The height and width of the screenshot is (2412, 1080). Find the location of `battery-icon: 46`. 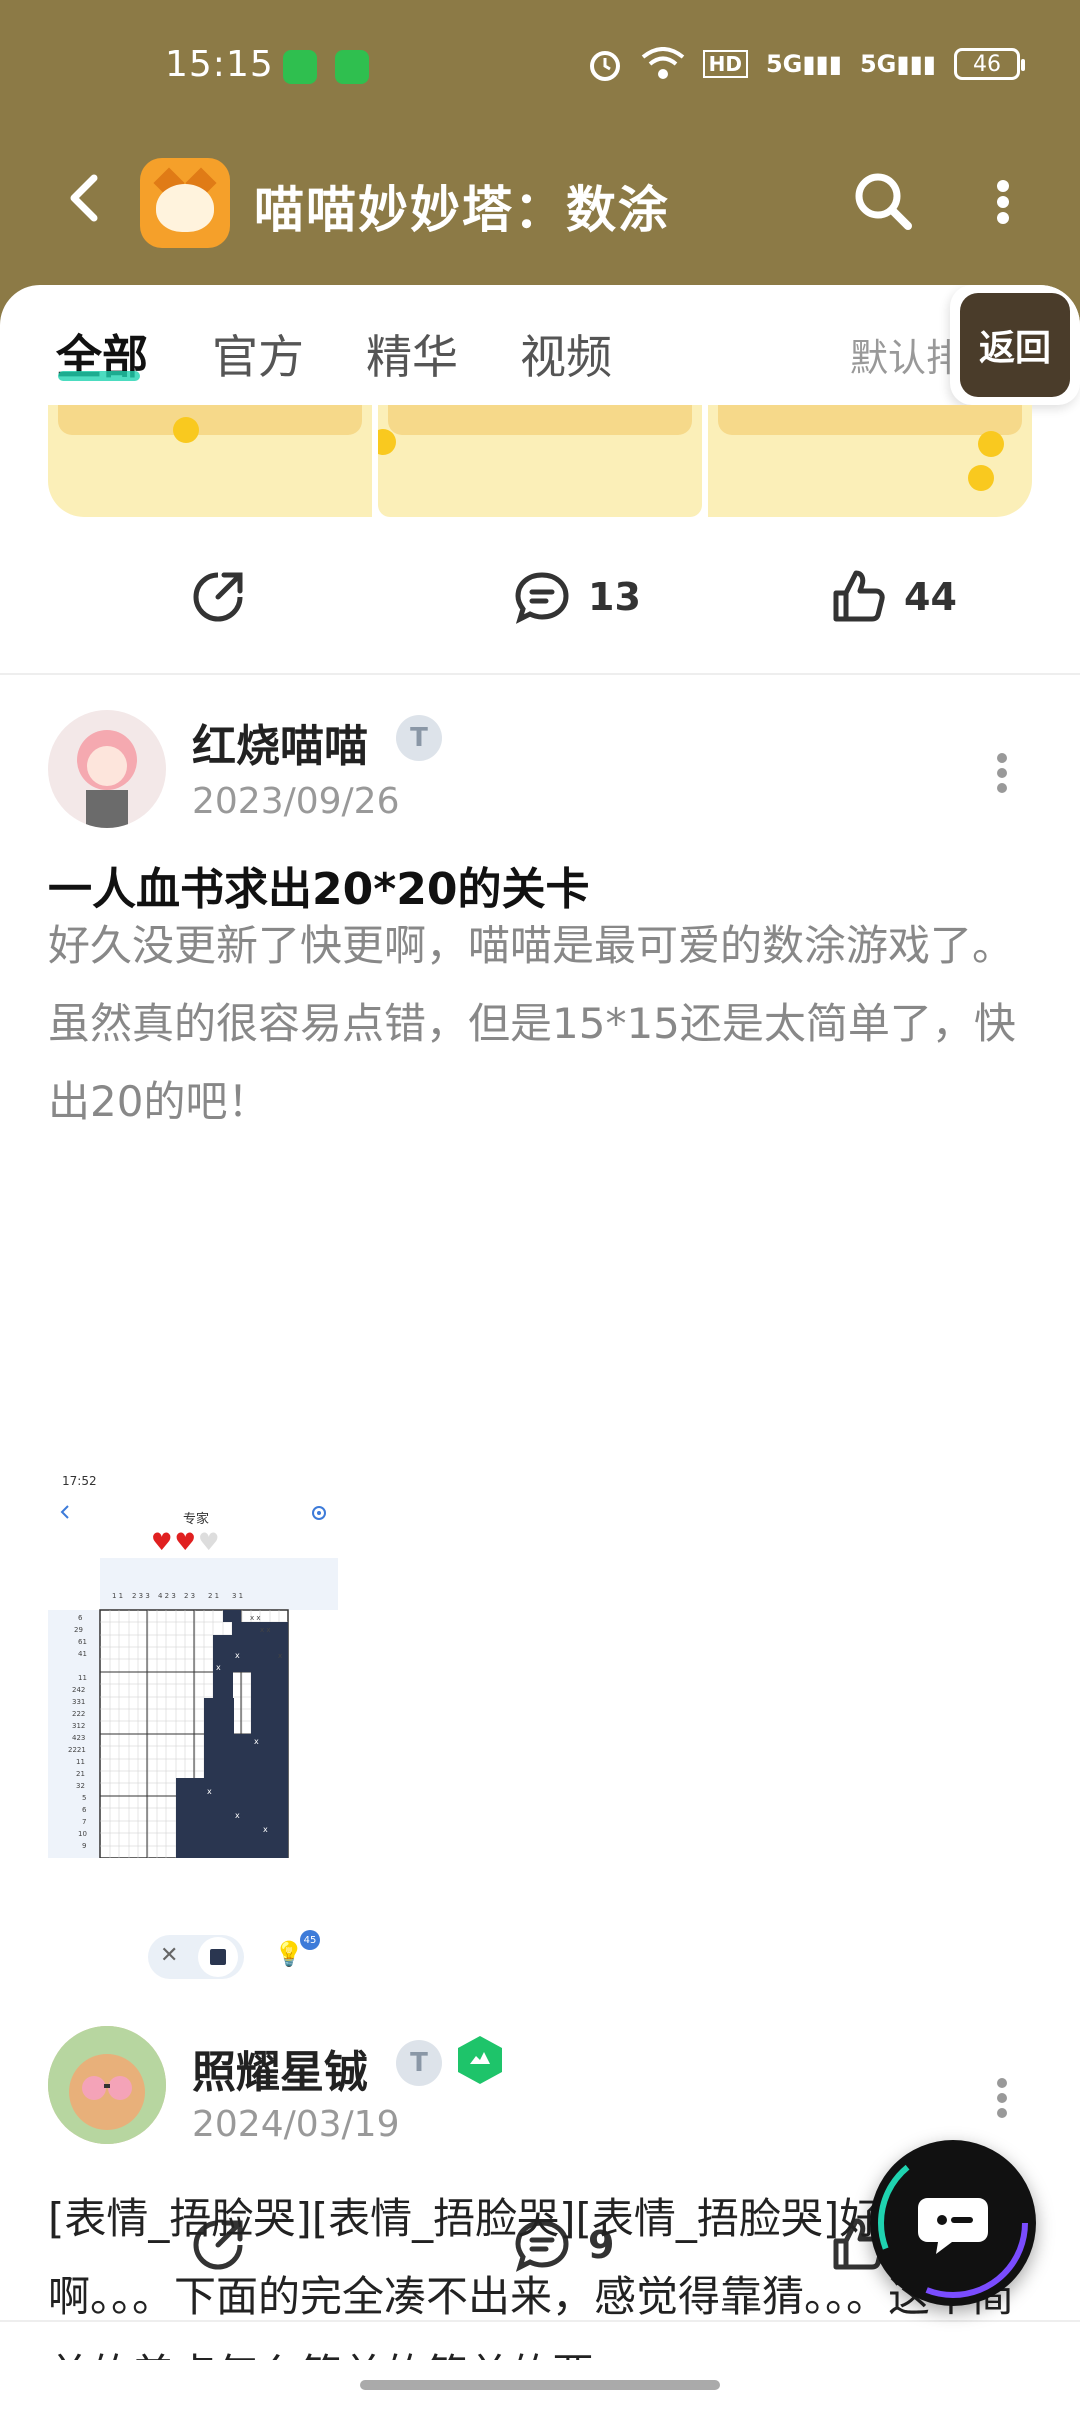

battery-icon: 46 is located at coordinates (989, 64).